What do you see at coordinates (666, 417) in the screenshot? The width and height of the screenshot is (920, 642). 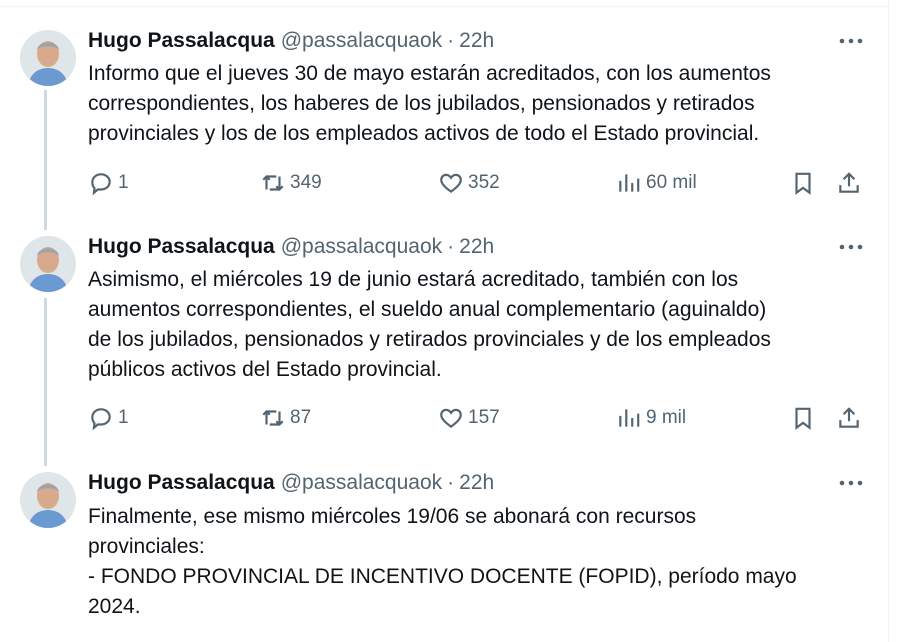 I see `views-count: 9 mil` at bounding box center [666, 417].